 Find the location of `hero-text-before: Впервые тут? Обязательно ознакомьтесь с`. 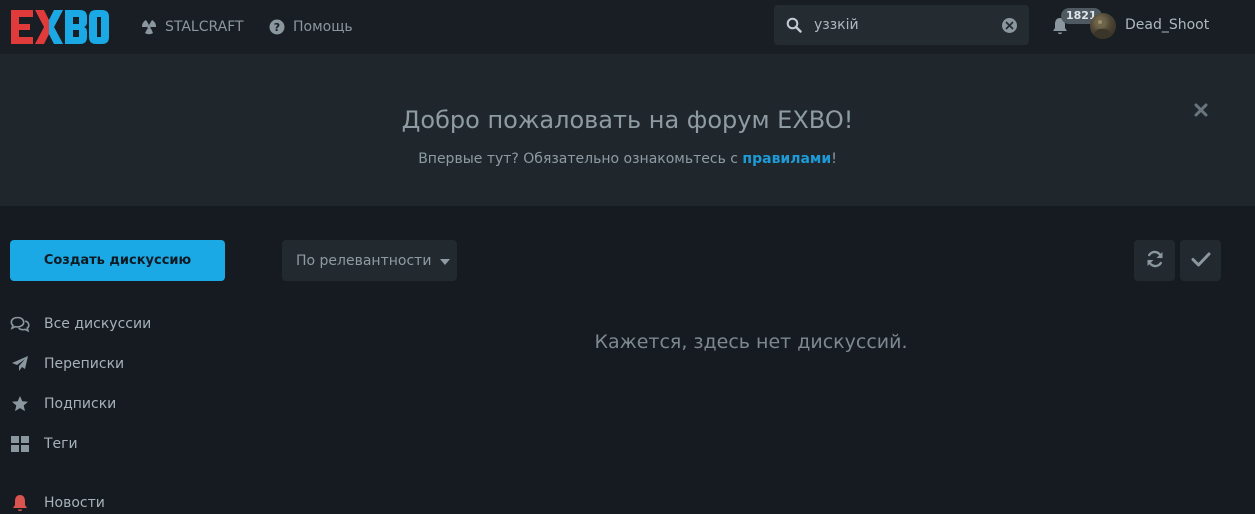

hero-text-before: Впервые тут? Обязательно ознакомьтесь с is located at coordinates (580, 159).